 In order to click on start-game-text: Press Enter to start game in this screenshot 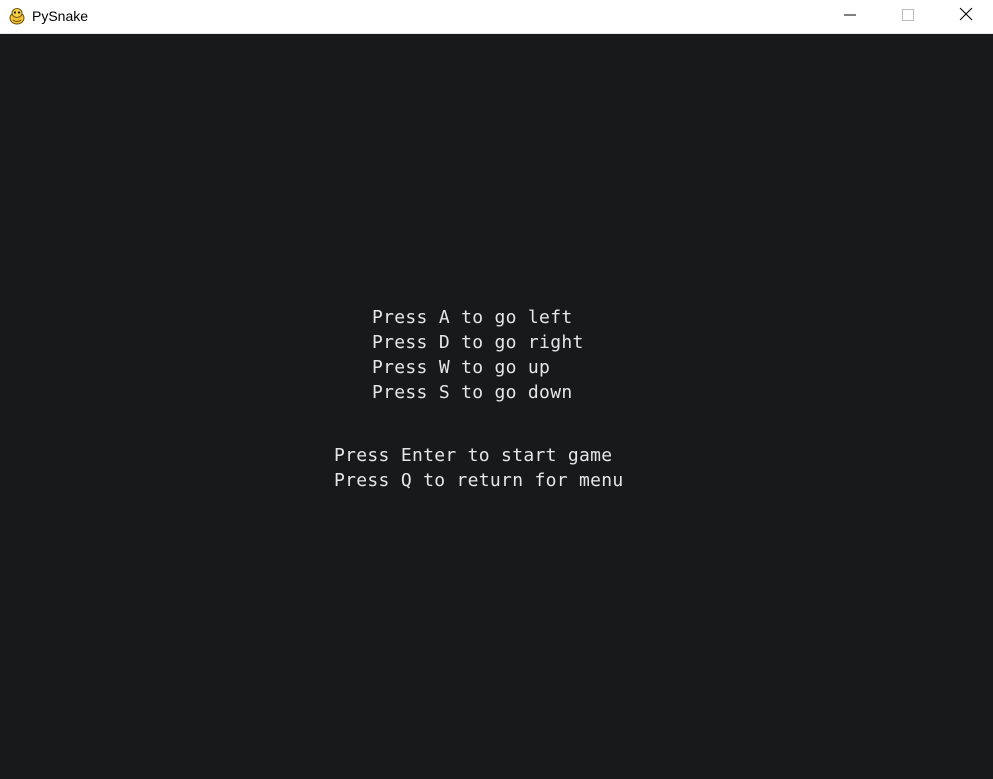, I will do `click(473, 455)`.